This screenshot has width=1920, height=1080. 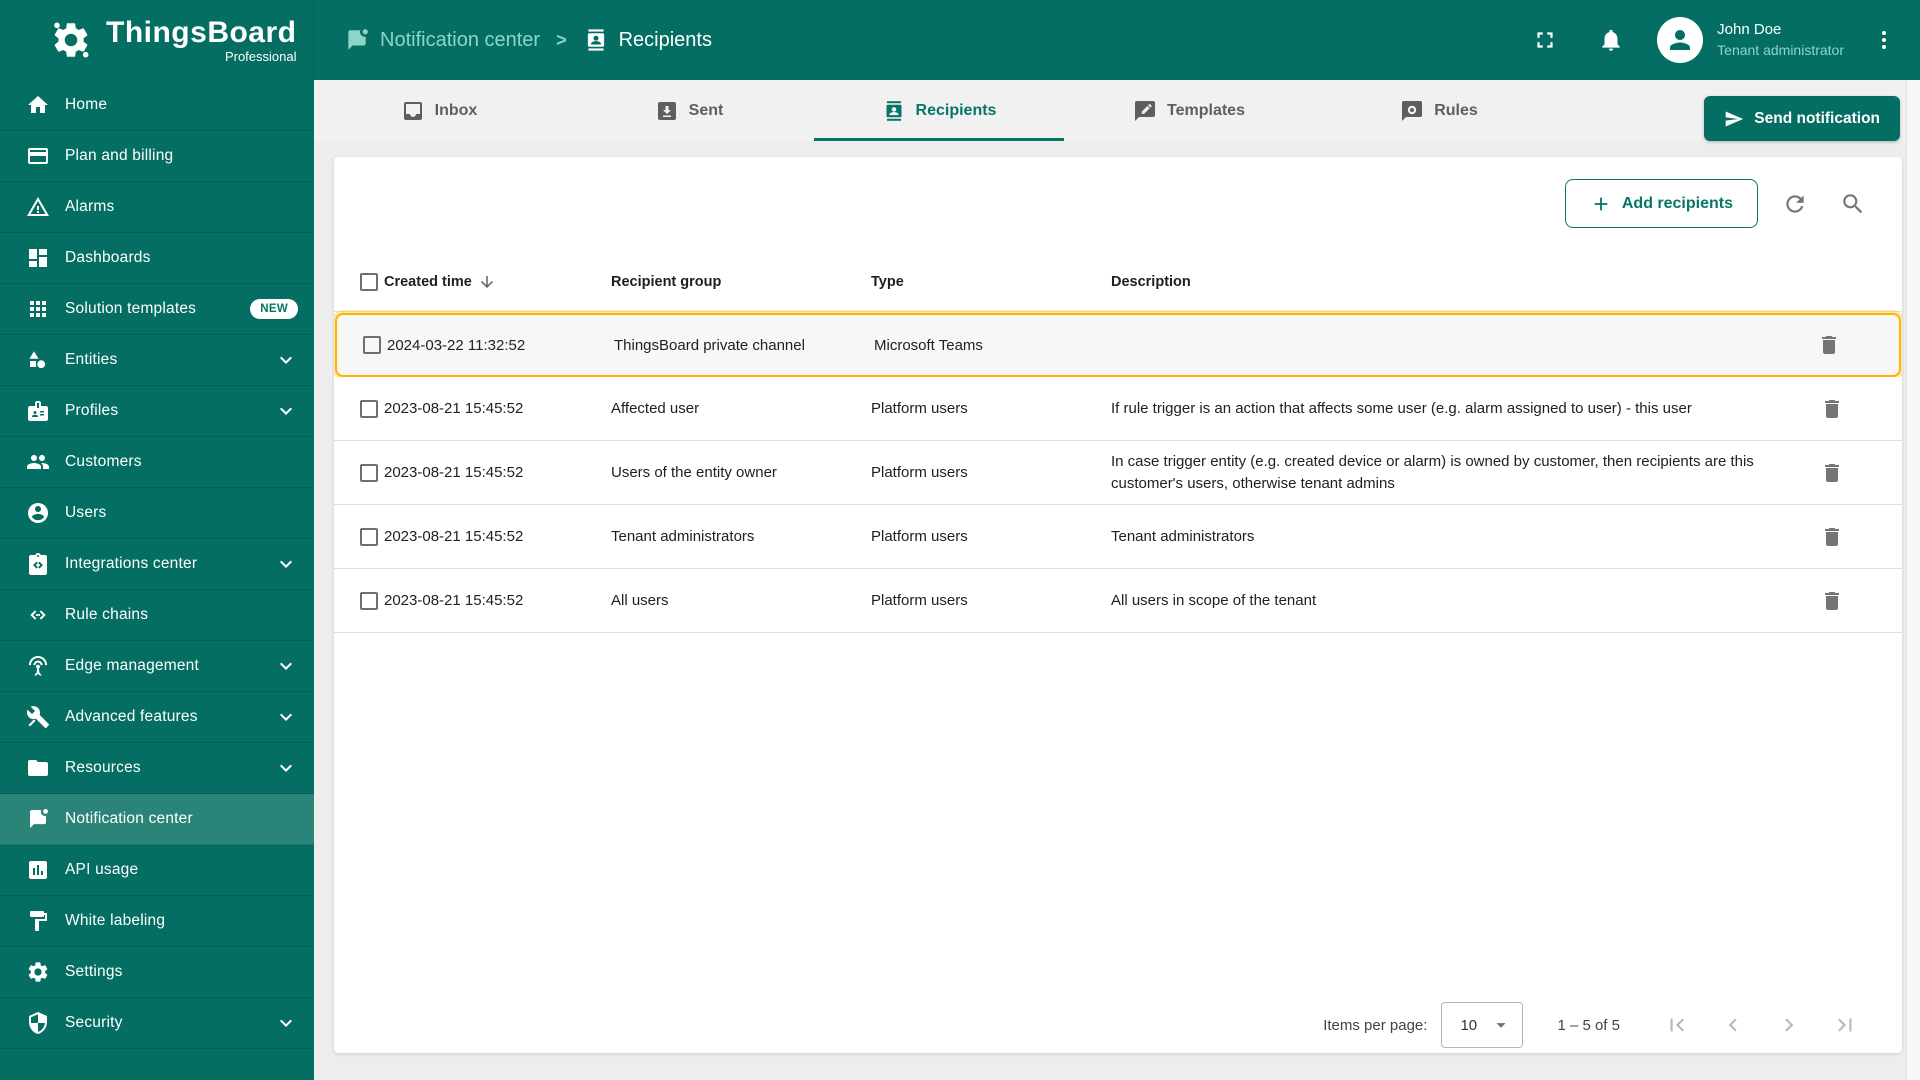 I want to click on page-scrollbar, so click(x=1913, y=580).